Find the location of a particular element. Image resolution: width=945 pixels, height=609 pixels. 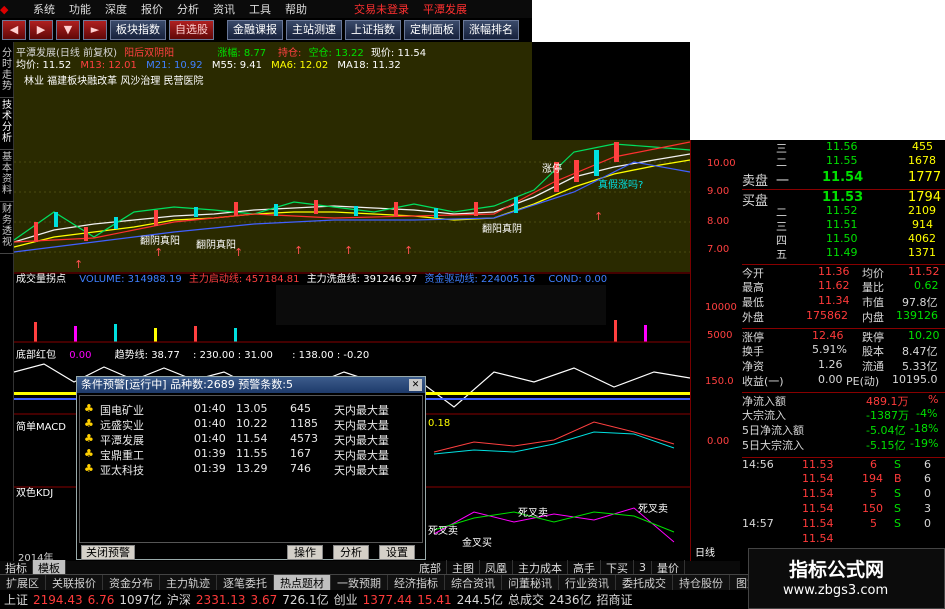

menu-system: 系统 is located at coordinates (44, 9).